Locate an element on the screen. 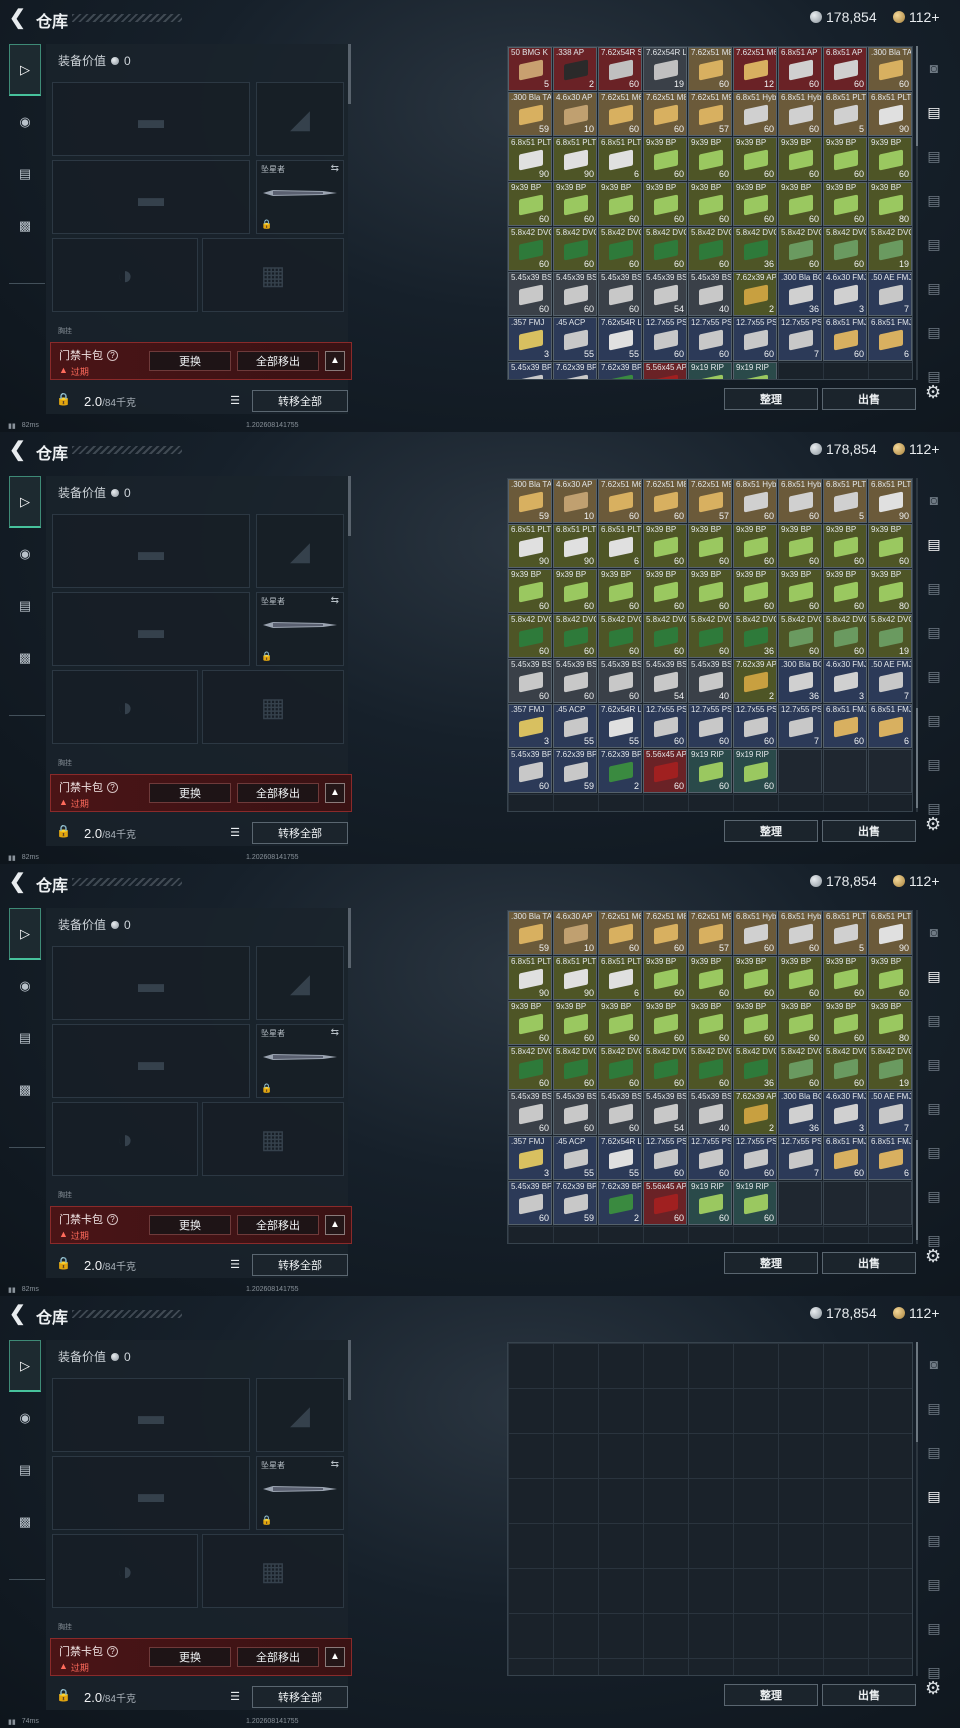 The width and height of the screenshot is (960, 1728). ammo-item: .45 ACP 55 is located at coordinates (575, 1158).